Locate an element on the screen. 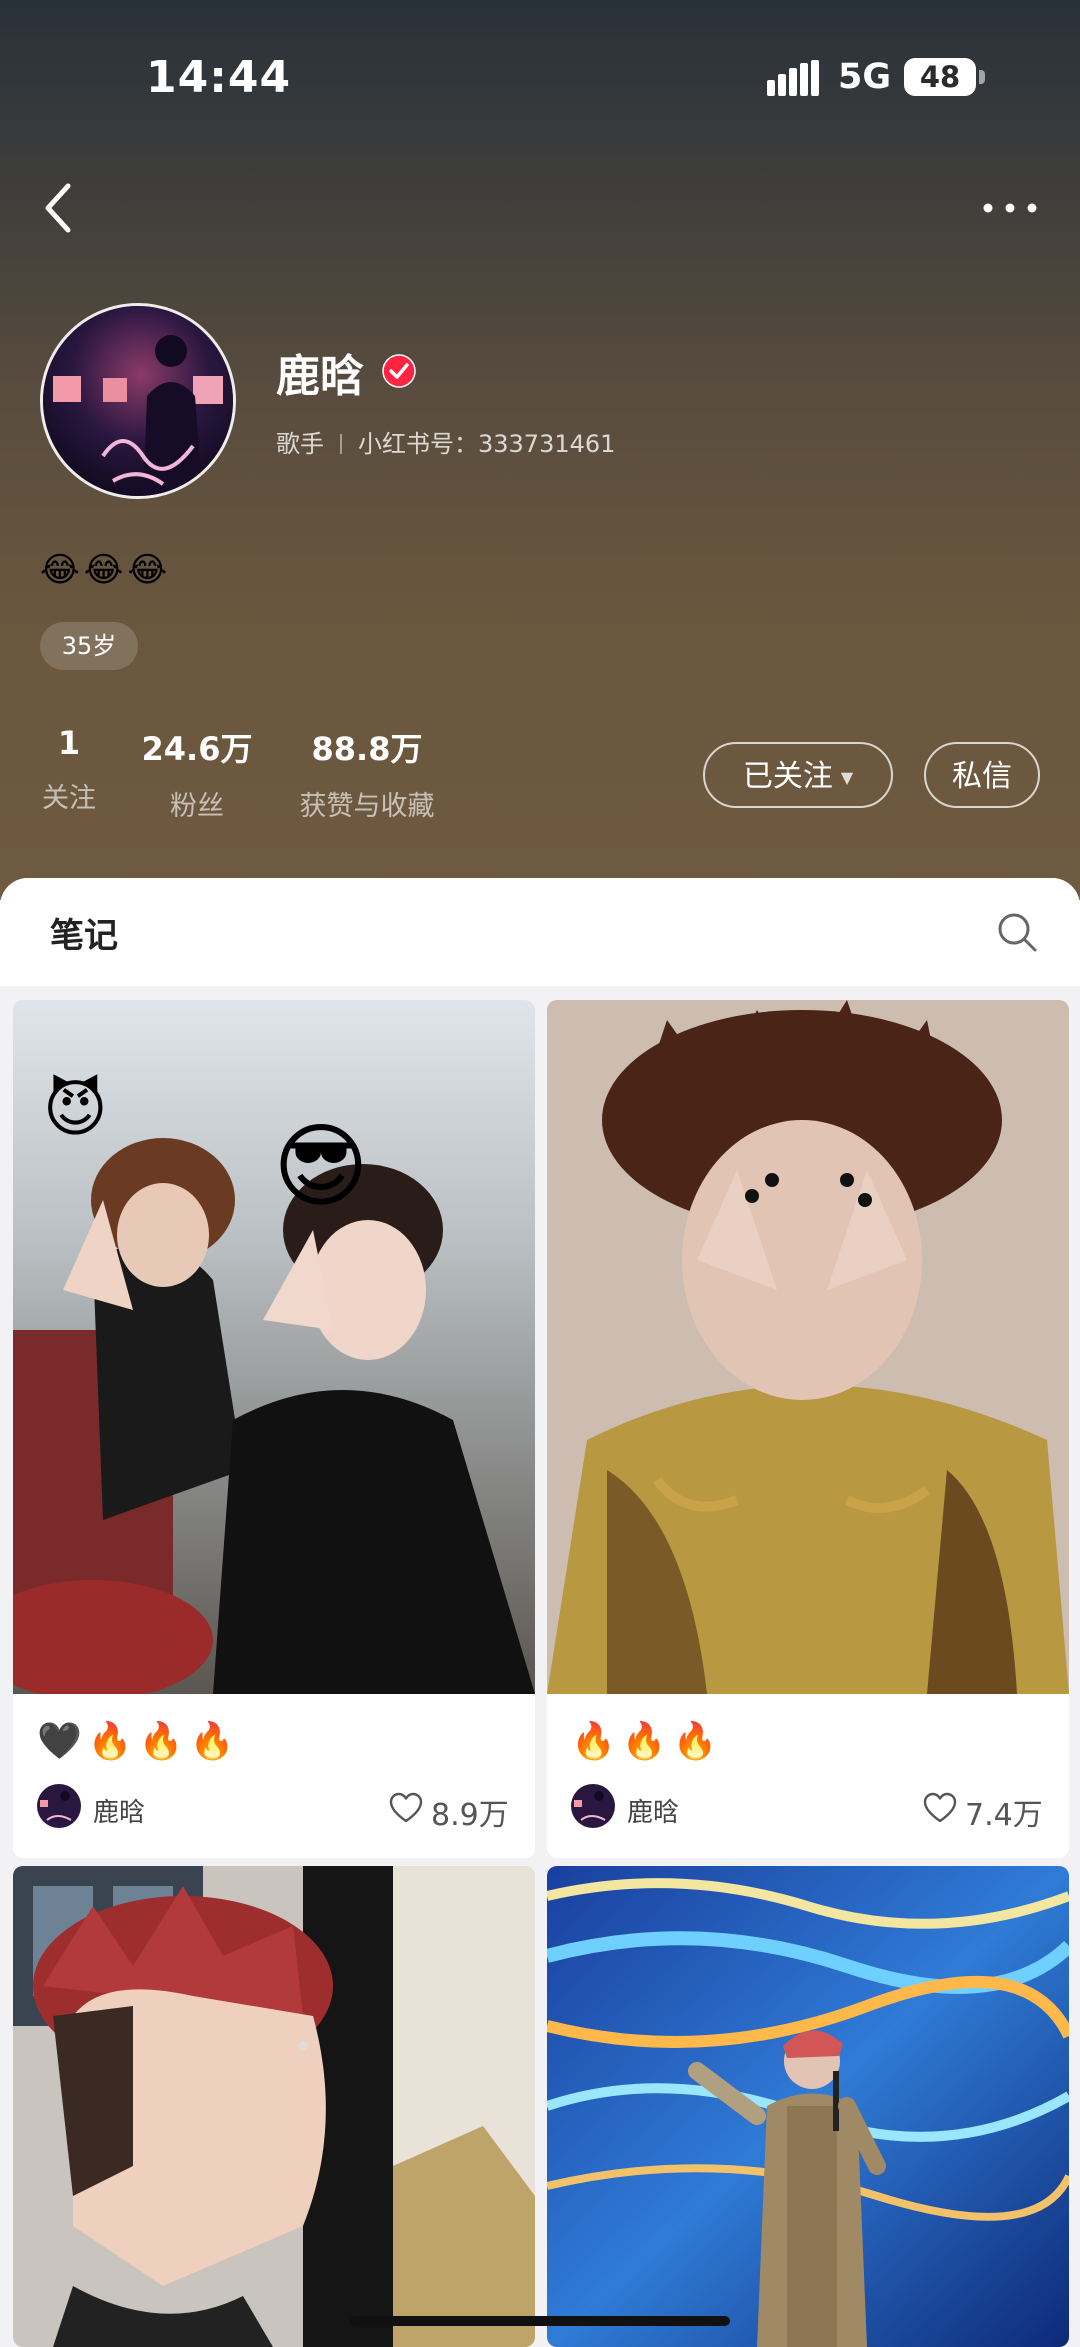 This screenshot has width=1080, height=2347. following-button: 已关注 ▼ is located at coordinates (798, 775).